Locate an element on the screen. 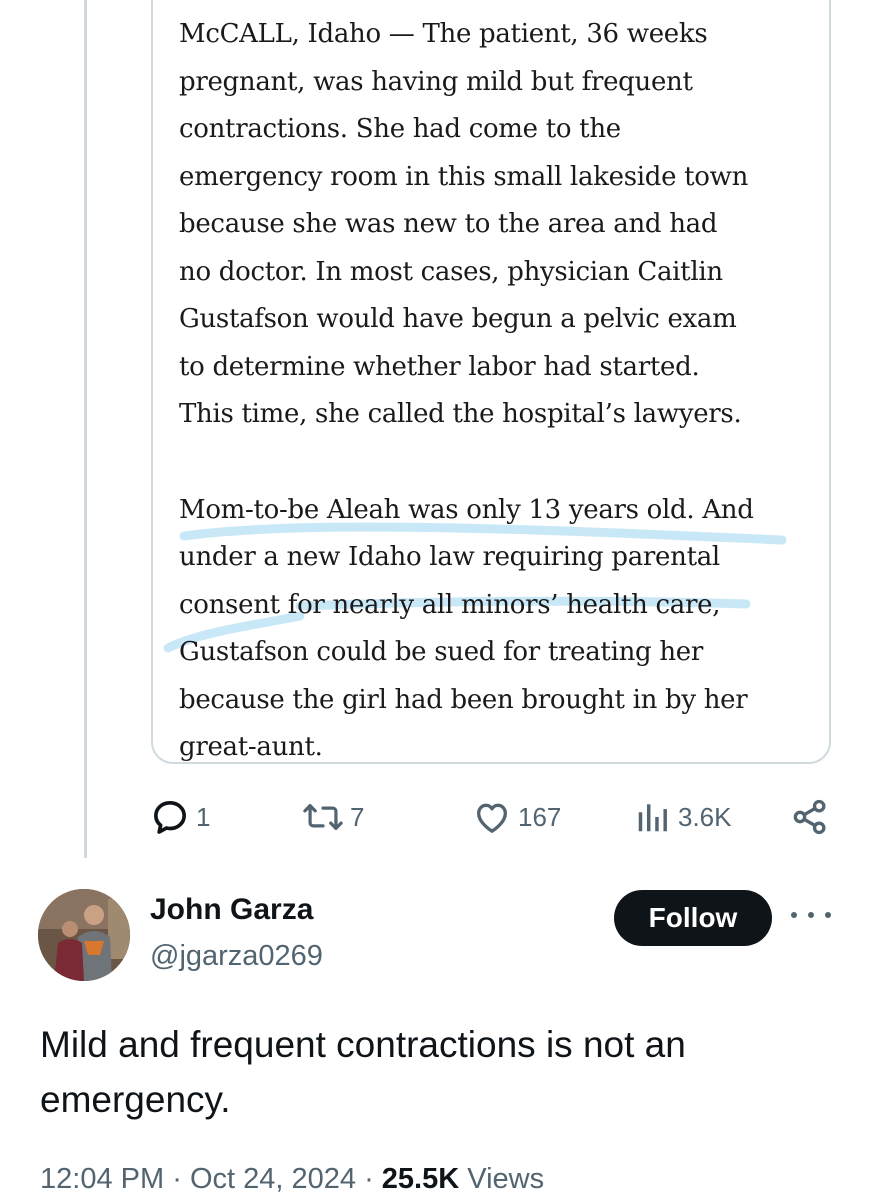 The height and width of the screenshot is (1200, 872). avatar-photo is located at coordinates (84, 935).